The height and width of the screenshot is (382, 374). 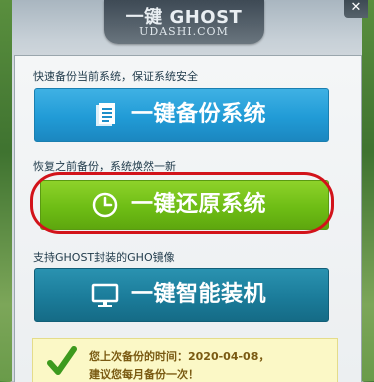 I want to click on backup-system-button: 一键备份系统, so click(x=181, y=115).